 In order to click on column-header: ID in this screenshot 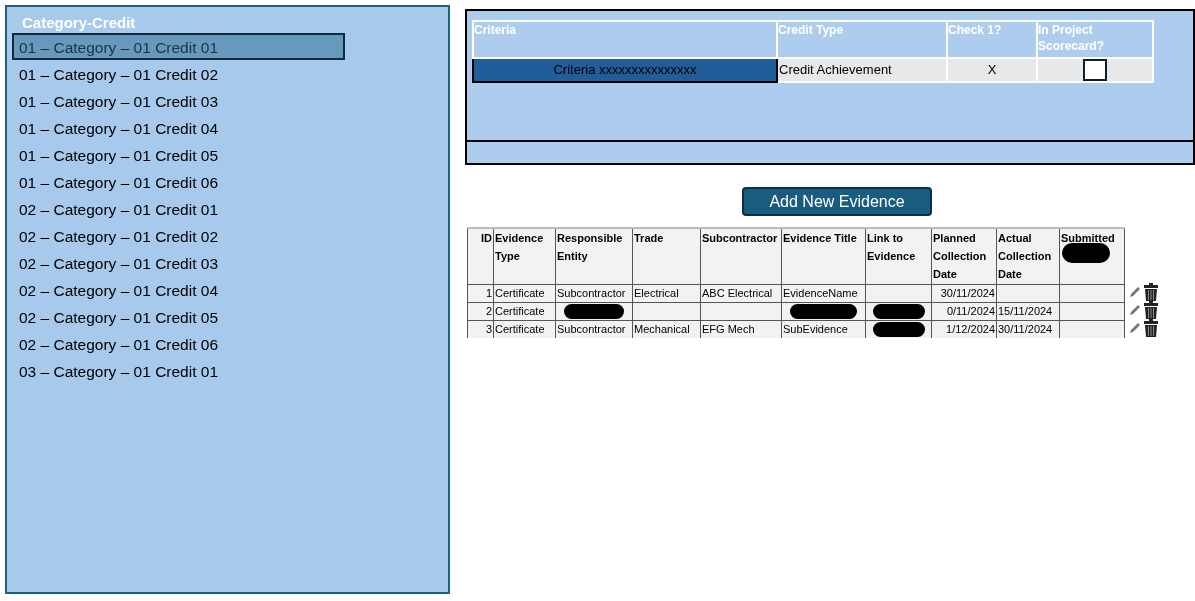, I will do `click(486, 238)`.